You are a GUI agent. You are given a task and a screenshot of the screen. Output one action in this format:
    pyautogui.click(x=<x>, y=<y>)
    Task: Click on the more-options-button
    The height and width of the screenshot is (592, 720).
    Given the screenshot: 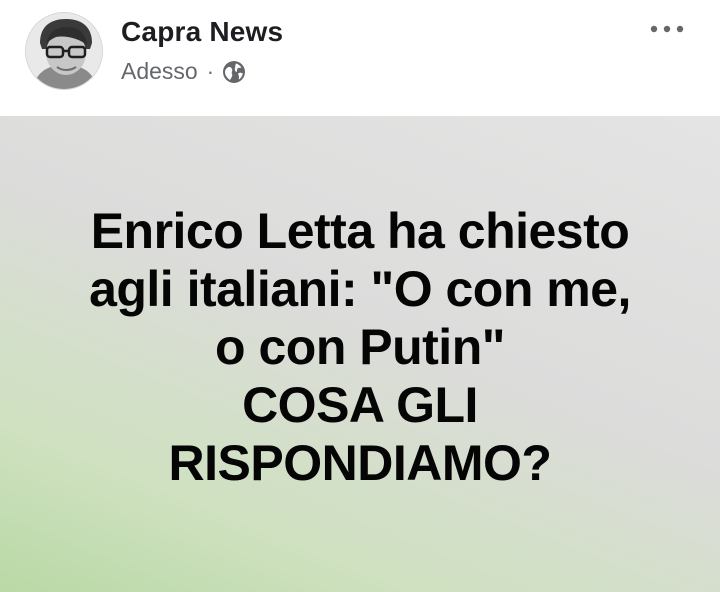 What is the action you would take?
    pyautogui.click(x=667, y=29)
    